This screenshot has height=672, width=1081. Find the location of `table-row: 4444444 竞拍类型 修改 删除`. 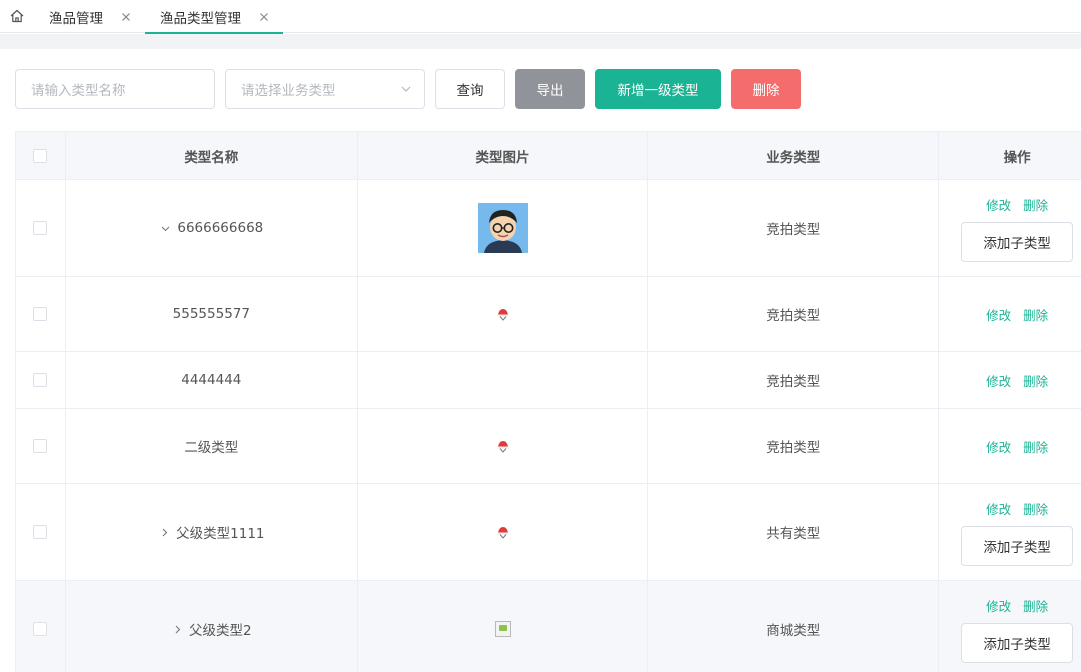

table-row: 4444444 竞拍类型 修改 删除 is located at coordinates (548, 380).